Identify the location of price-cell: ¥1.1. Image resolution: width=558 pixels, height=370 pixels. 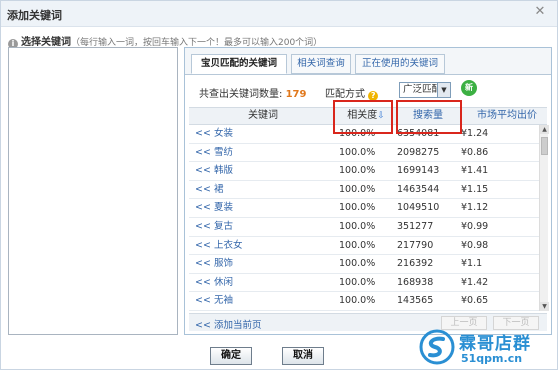
(472, 264).